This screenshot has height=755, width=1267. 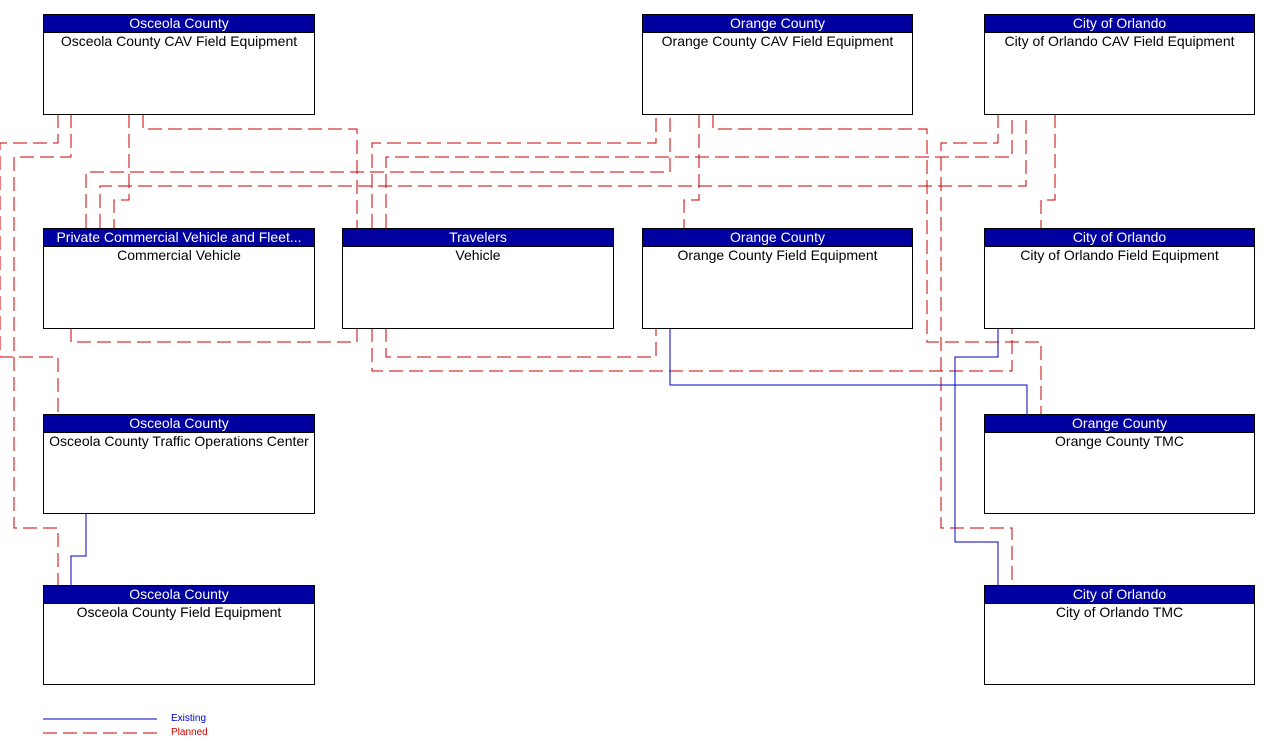 I want to click on legend, so click(x=100, y=726).